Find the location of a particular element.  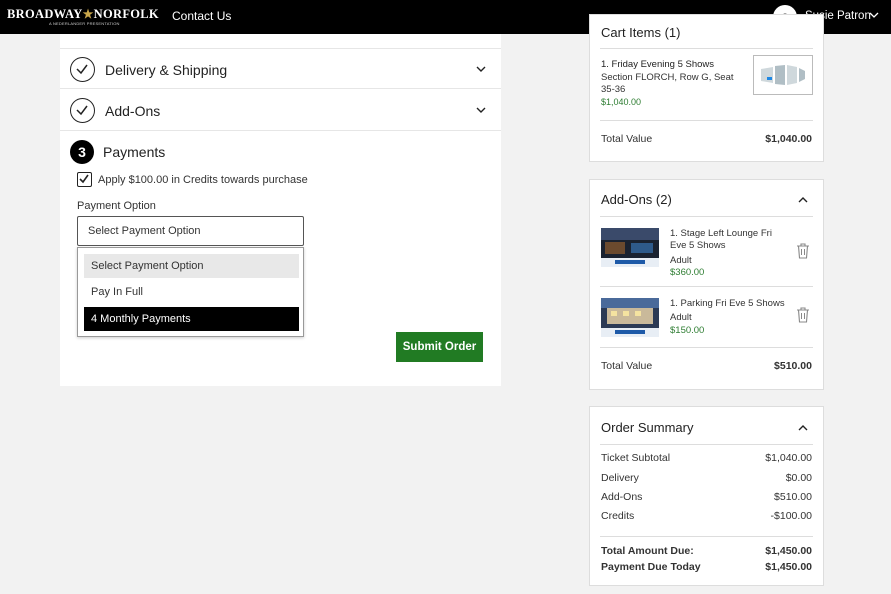

order-summary-title: Order Summary is located at coordinates (647, 427).